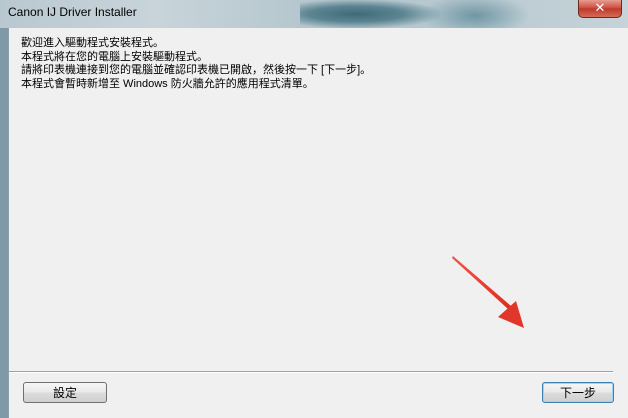  What do you see at coordinates (475, 14) in the screenshot?
I see `title-bar-background-glow` at bounding box center [475, 14].